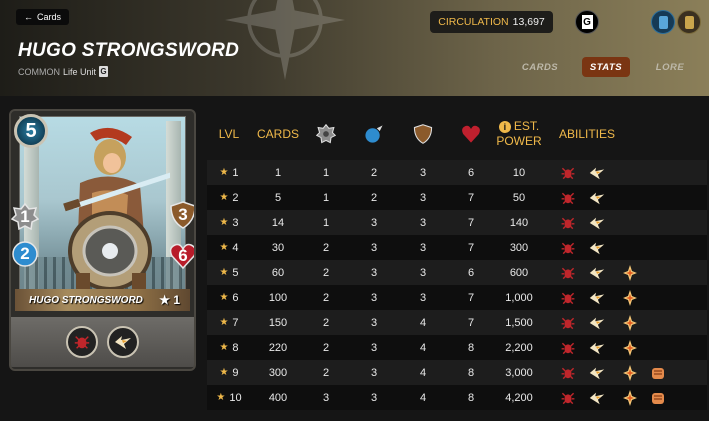  Describe the element at coordinates (689, 22) in the screenshot. I see `gold-set-icon` at that location.